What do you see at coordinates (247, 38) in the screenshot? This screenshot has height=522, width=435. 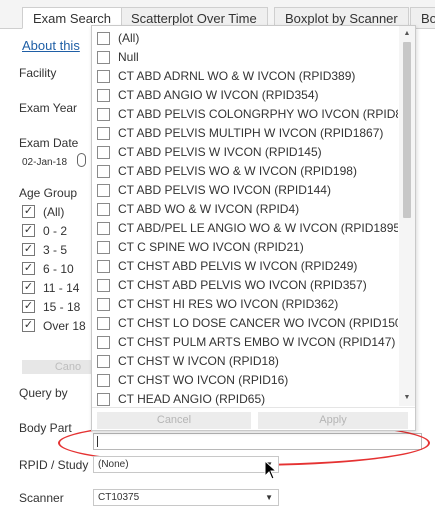 I see `dropdown-item: (All)` at bounding box center [247, 38].